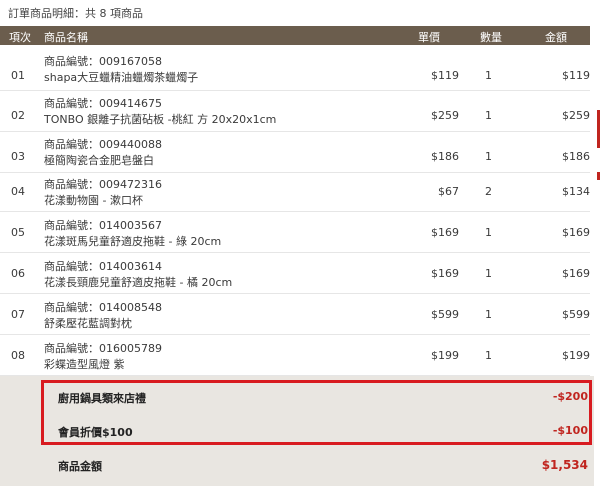 This screenshot has height=486, width=600. Describe the element at coordinates (576, 75) in the screenshot. I see `line-amount: $119` at that location.